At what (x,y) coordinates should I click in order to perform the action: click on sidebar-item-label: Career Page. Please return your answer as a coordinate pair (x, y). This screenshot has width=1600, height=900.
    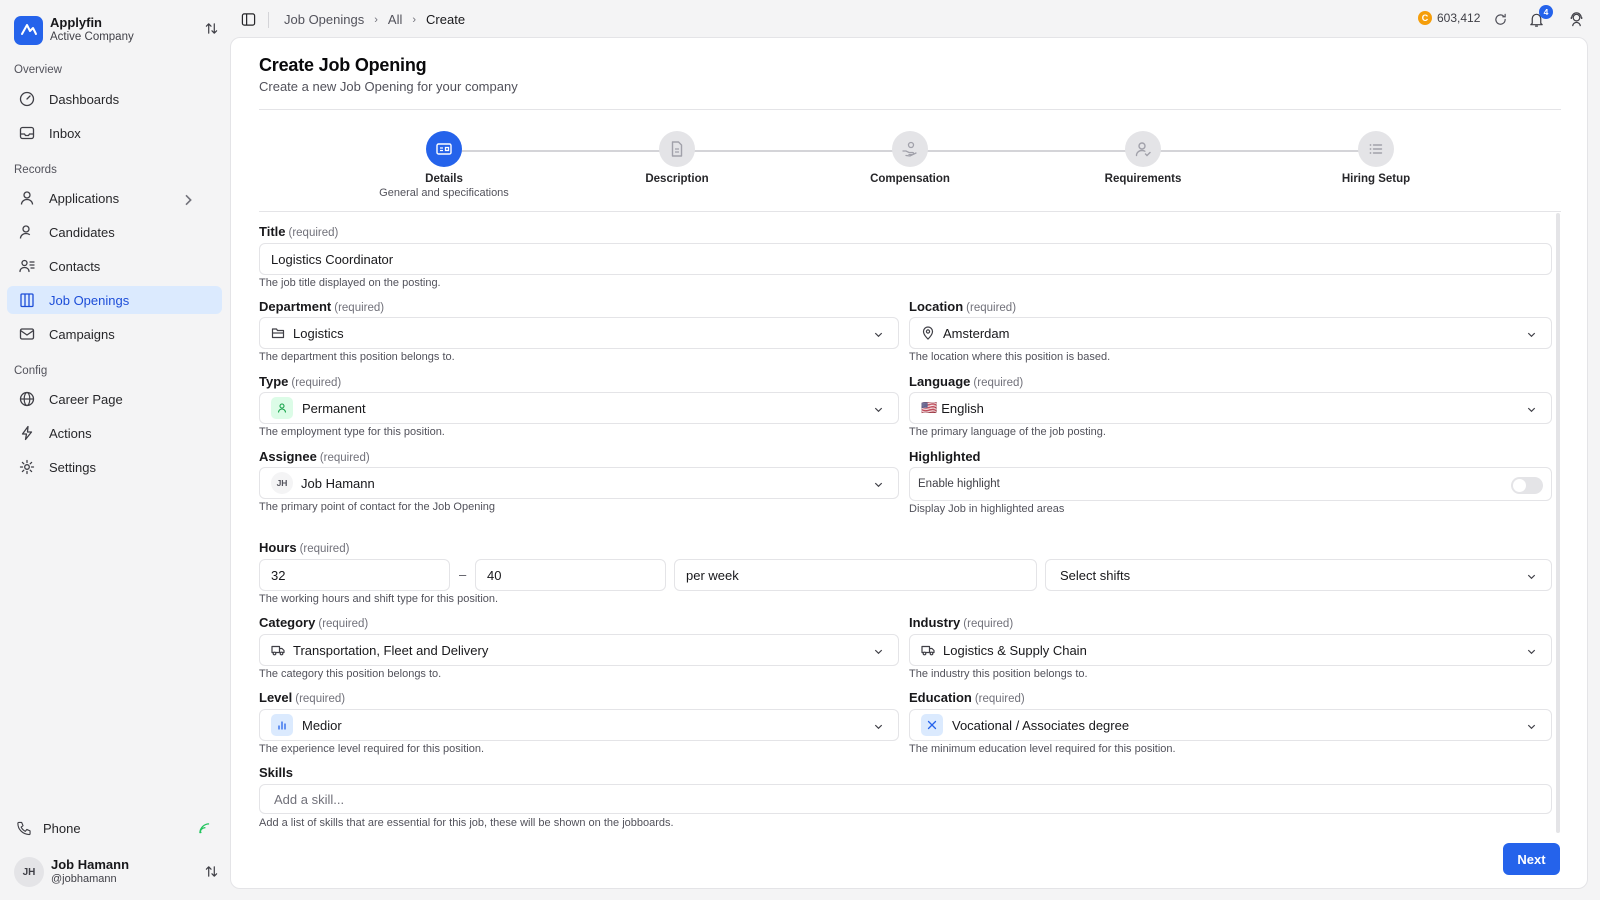
    Looking at the image, I should click on (86, 399).